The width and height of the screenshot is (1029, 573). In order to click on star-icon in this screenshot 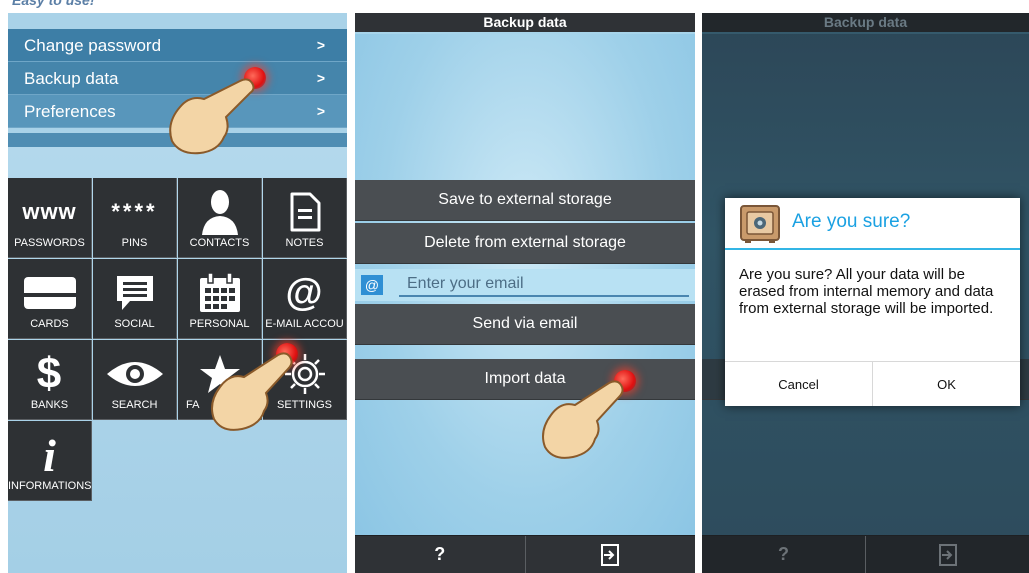, I will do `click(219, 374)`.